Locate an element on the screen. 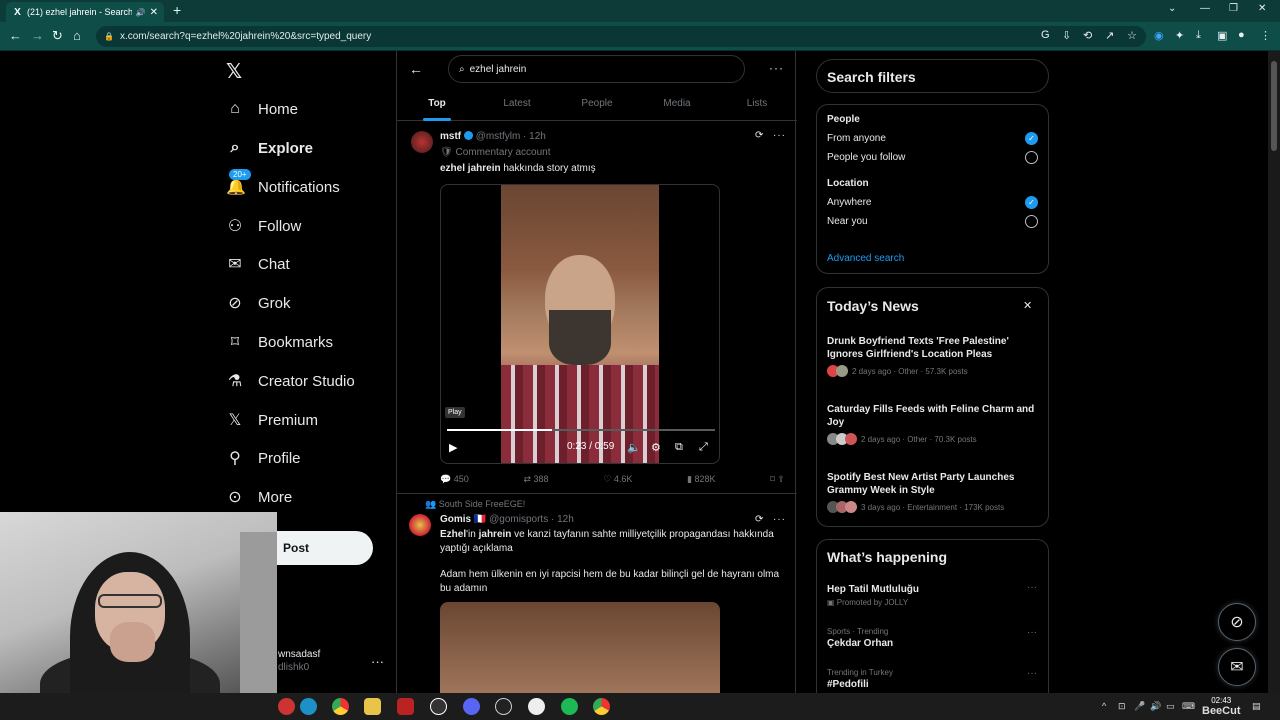  star-icon: ☆ is located at coordinates (1132, 35).